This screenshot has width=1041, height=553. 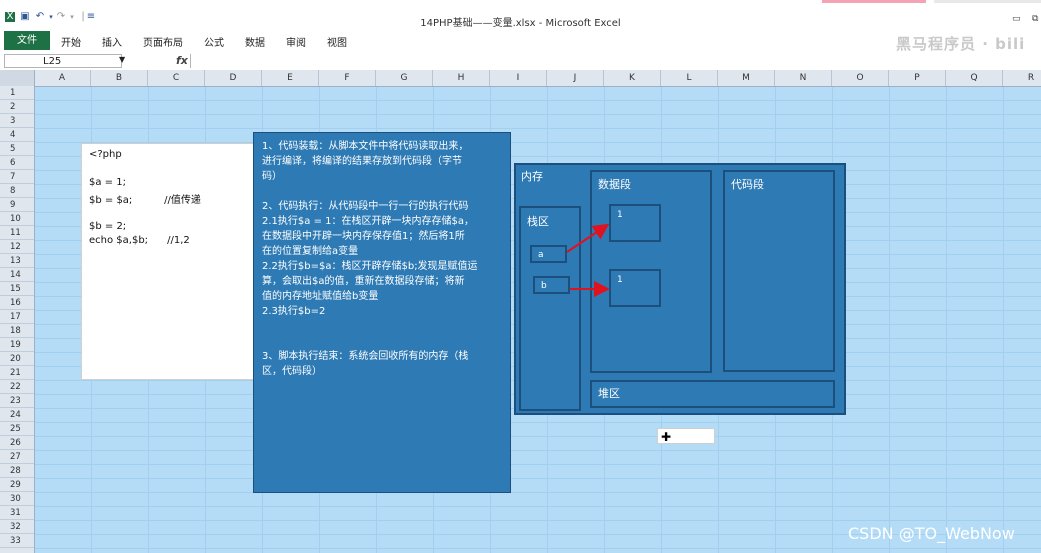 I want to click on cross-cursor-icon: ✚, so click(x=666, y=437).